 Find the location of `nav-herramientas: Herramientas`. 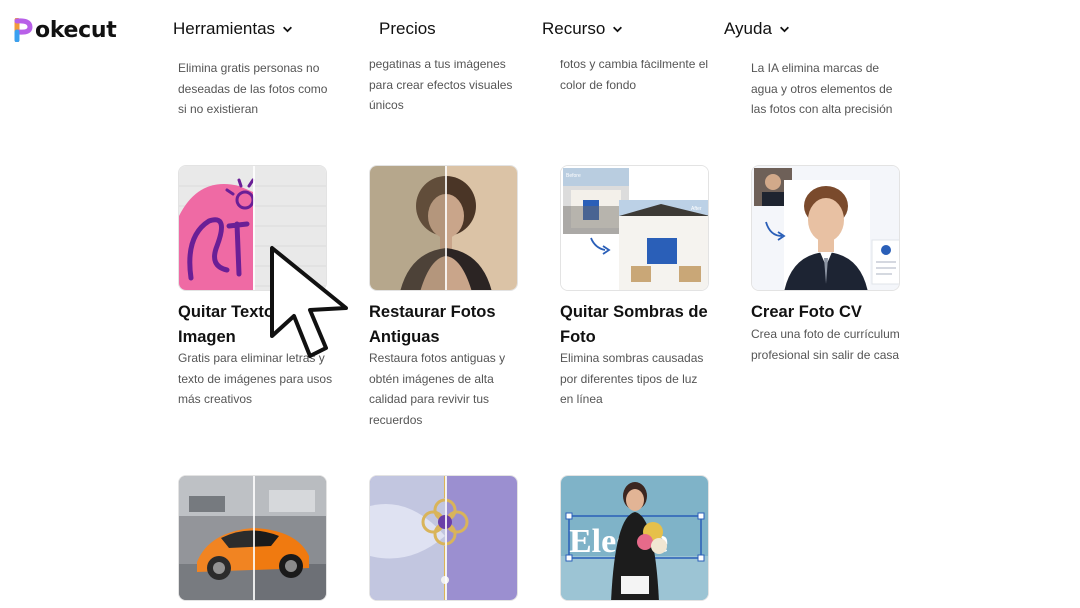

nav-herramientas: Herramientas is located at coordinates (233, 29).